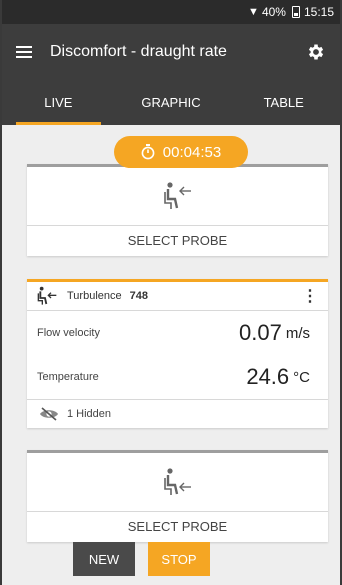 The image size is (342, 585). I want to click on status-bar: ▼ 40% 15:15, so click(171, 12).